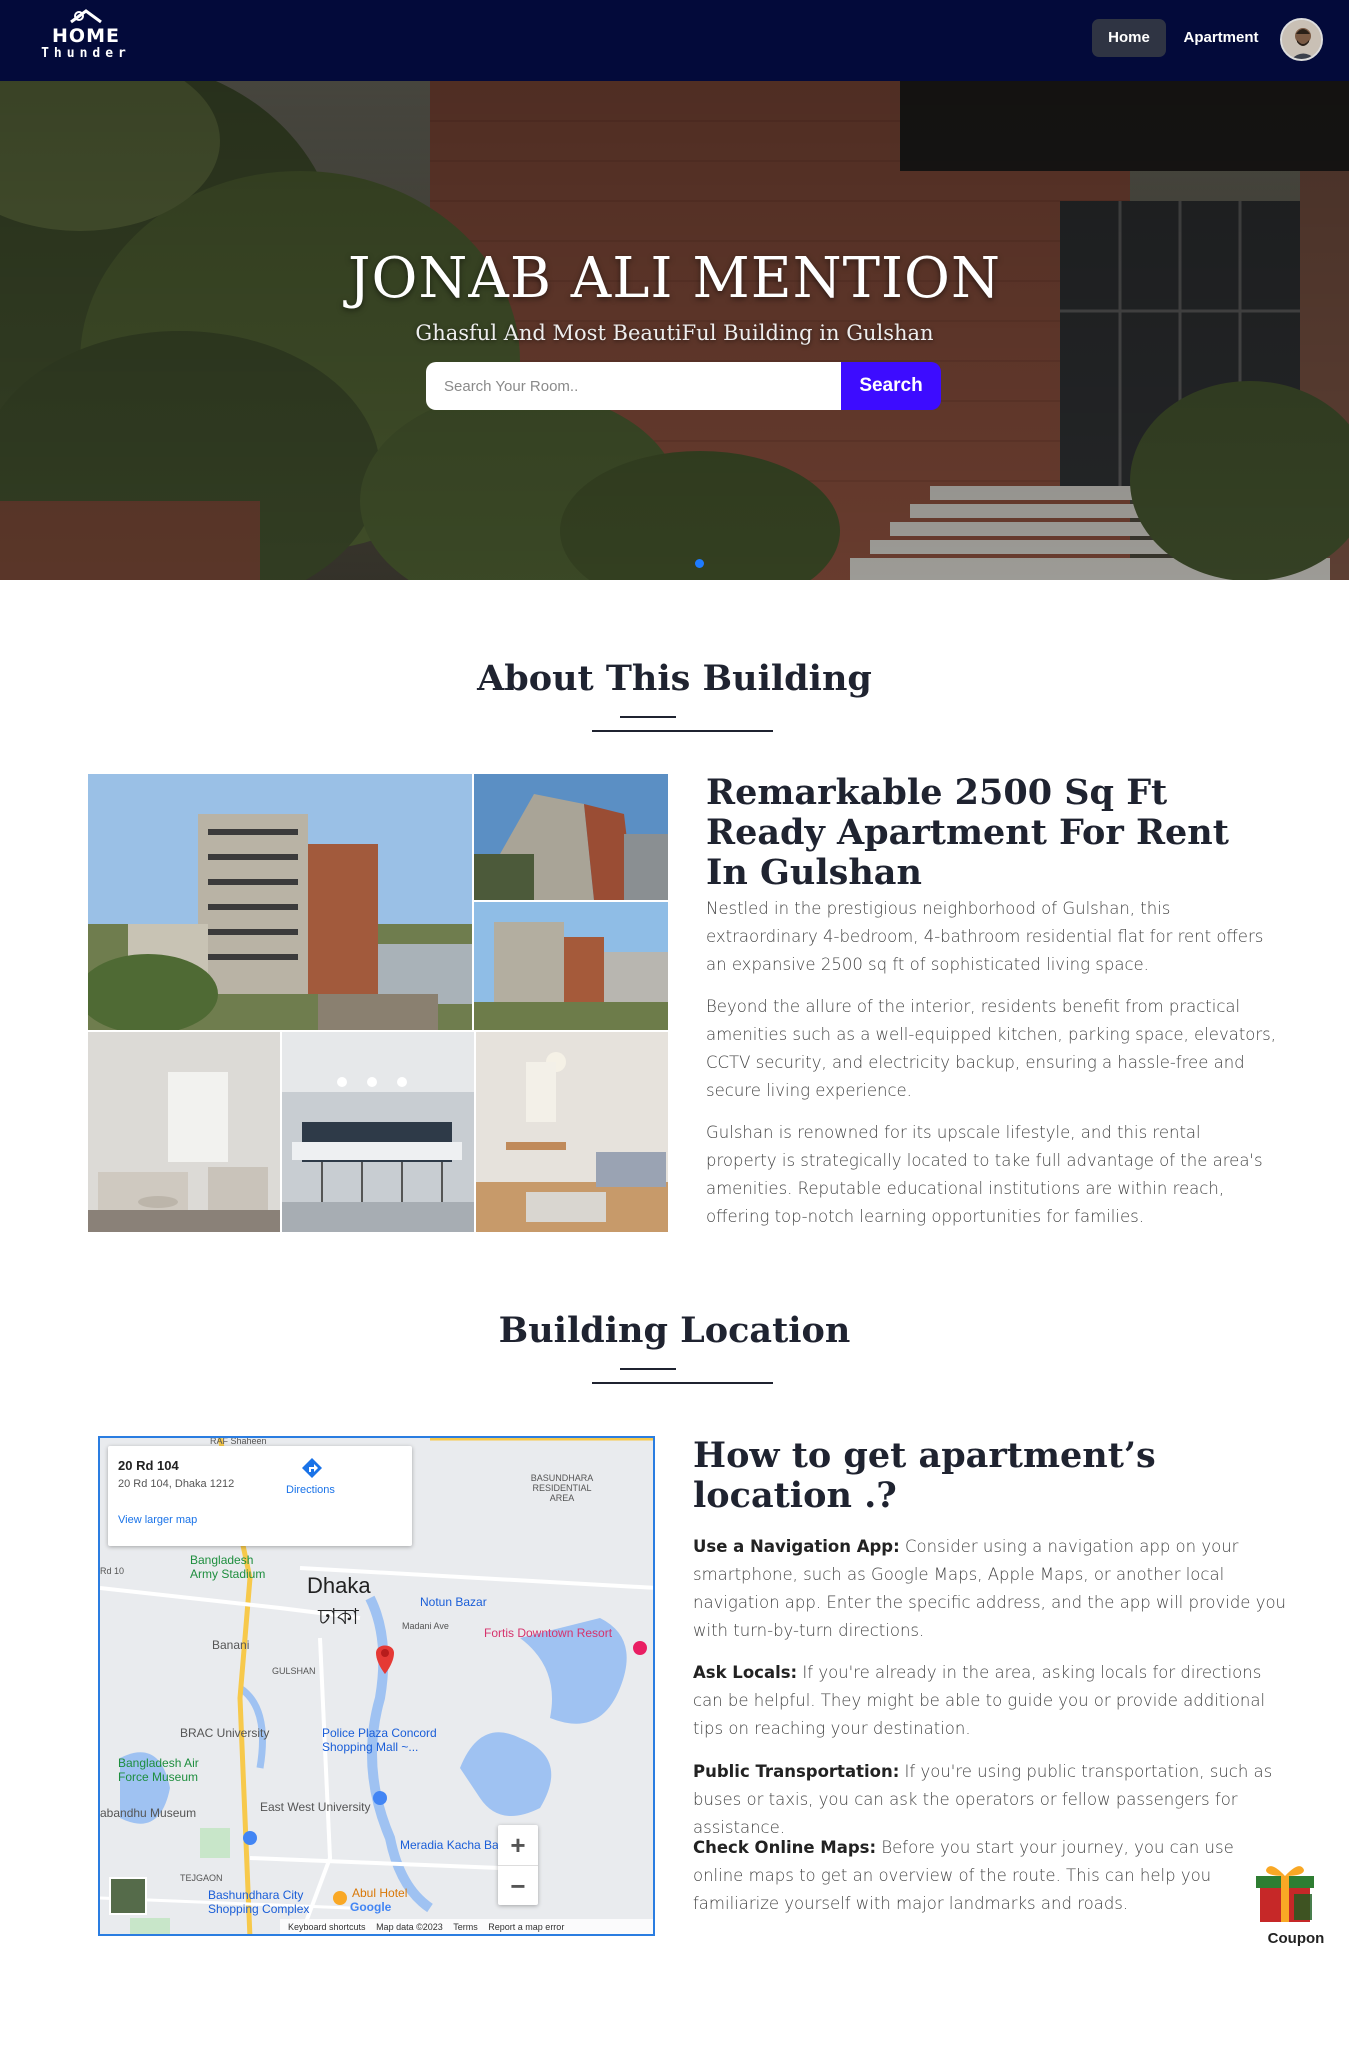  I want to click on map-label: Fortis Downtown Resort, so click(548, 1633).